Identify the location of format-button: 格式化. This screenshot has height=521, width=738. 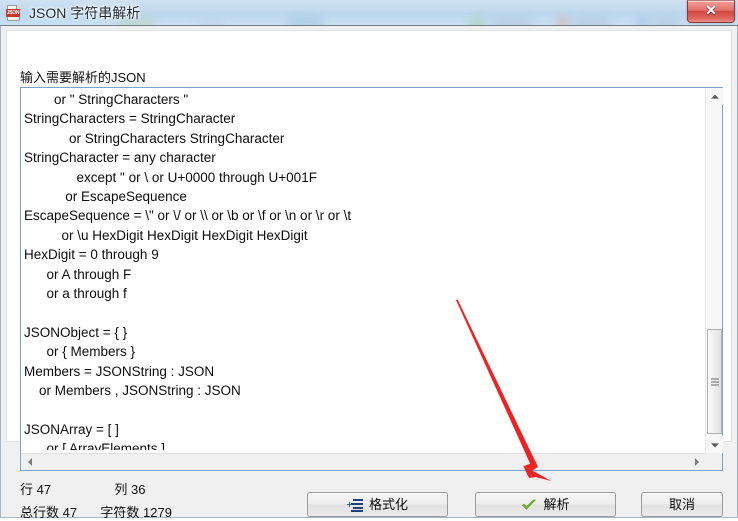
(377, 504).